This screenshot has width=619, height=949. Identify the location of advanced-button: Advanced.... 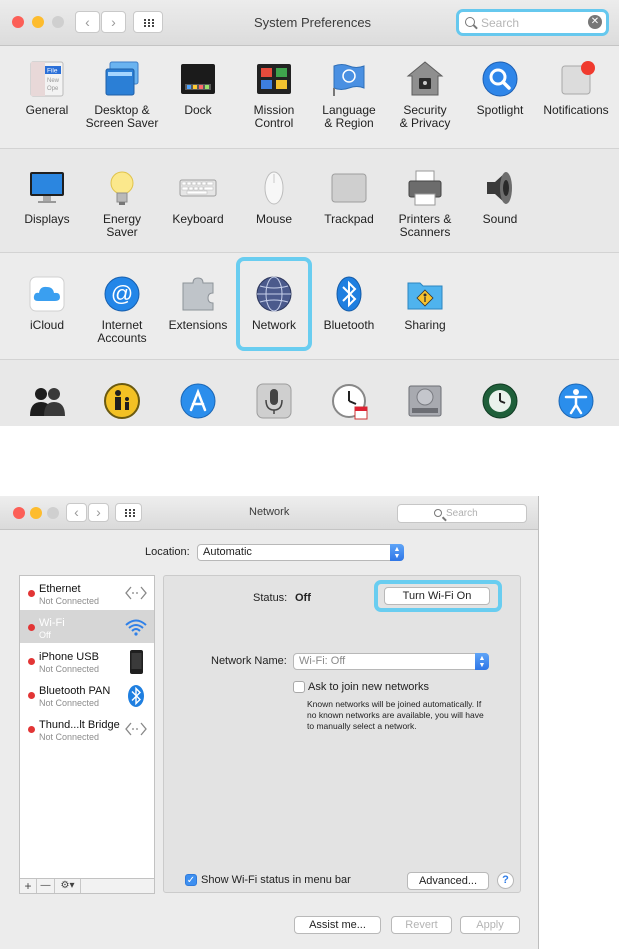
(448, 881).